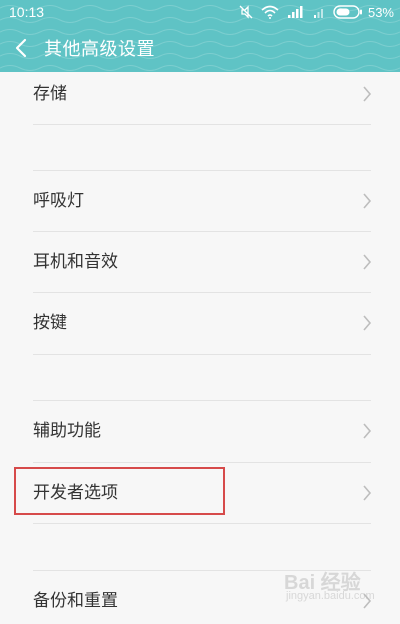 The height and width of the screenshot is (624, 400). What do you see at coordinates (200, 431) in the screenshot?
I see `settings-item-accessibility: 辅助功能` at bounding box center [200, 431].